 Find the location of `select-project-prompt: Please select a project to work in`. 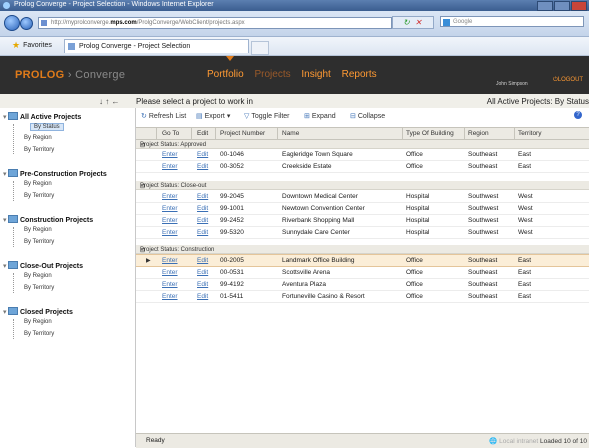

select-project-prompt: Please select a project to work in is located at coordinates (194, 101).